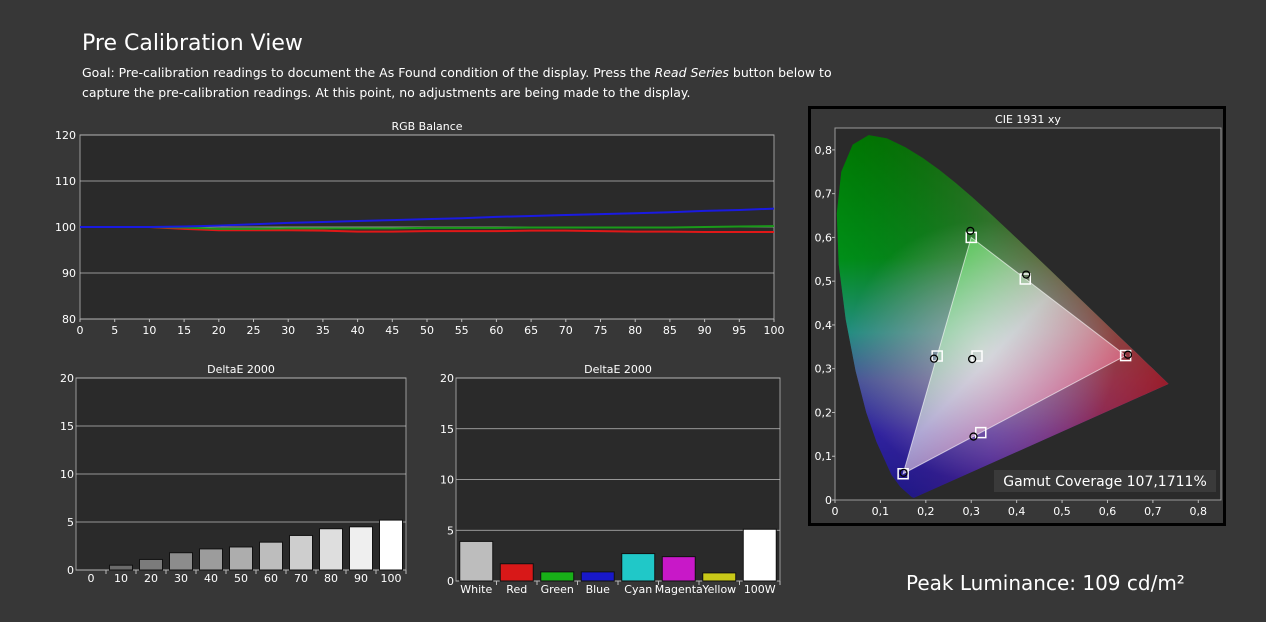 Image resolution: width=1266 pixels, height=622 pixels. What do you see at coordinates (774, 330) in the screenshot?
I see `rgb-x-tick: 100` at bounding box center [774, 330].